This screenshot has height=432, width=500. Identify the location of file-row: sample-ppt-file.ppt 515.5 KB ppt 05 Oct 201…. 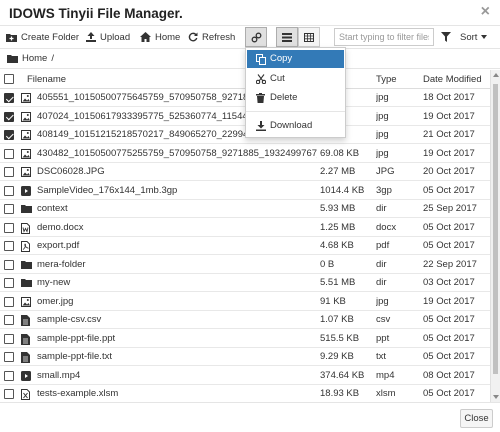
(245, 339).